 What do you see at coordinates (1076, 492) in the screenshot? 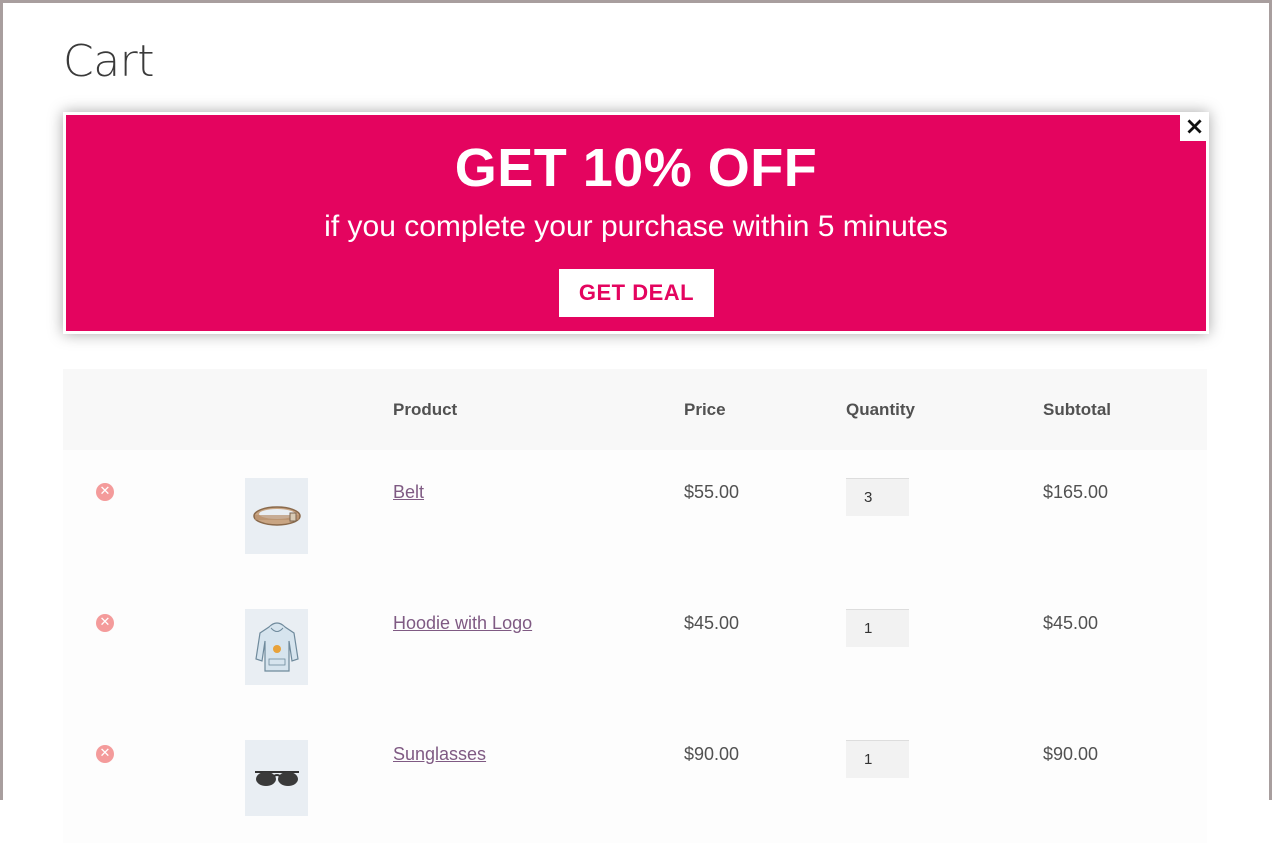
I see `product-subtotal: $165.00` at bounding box center [1076, 492].